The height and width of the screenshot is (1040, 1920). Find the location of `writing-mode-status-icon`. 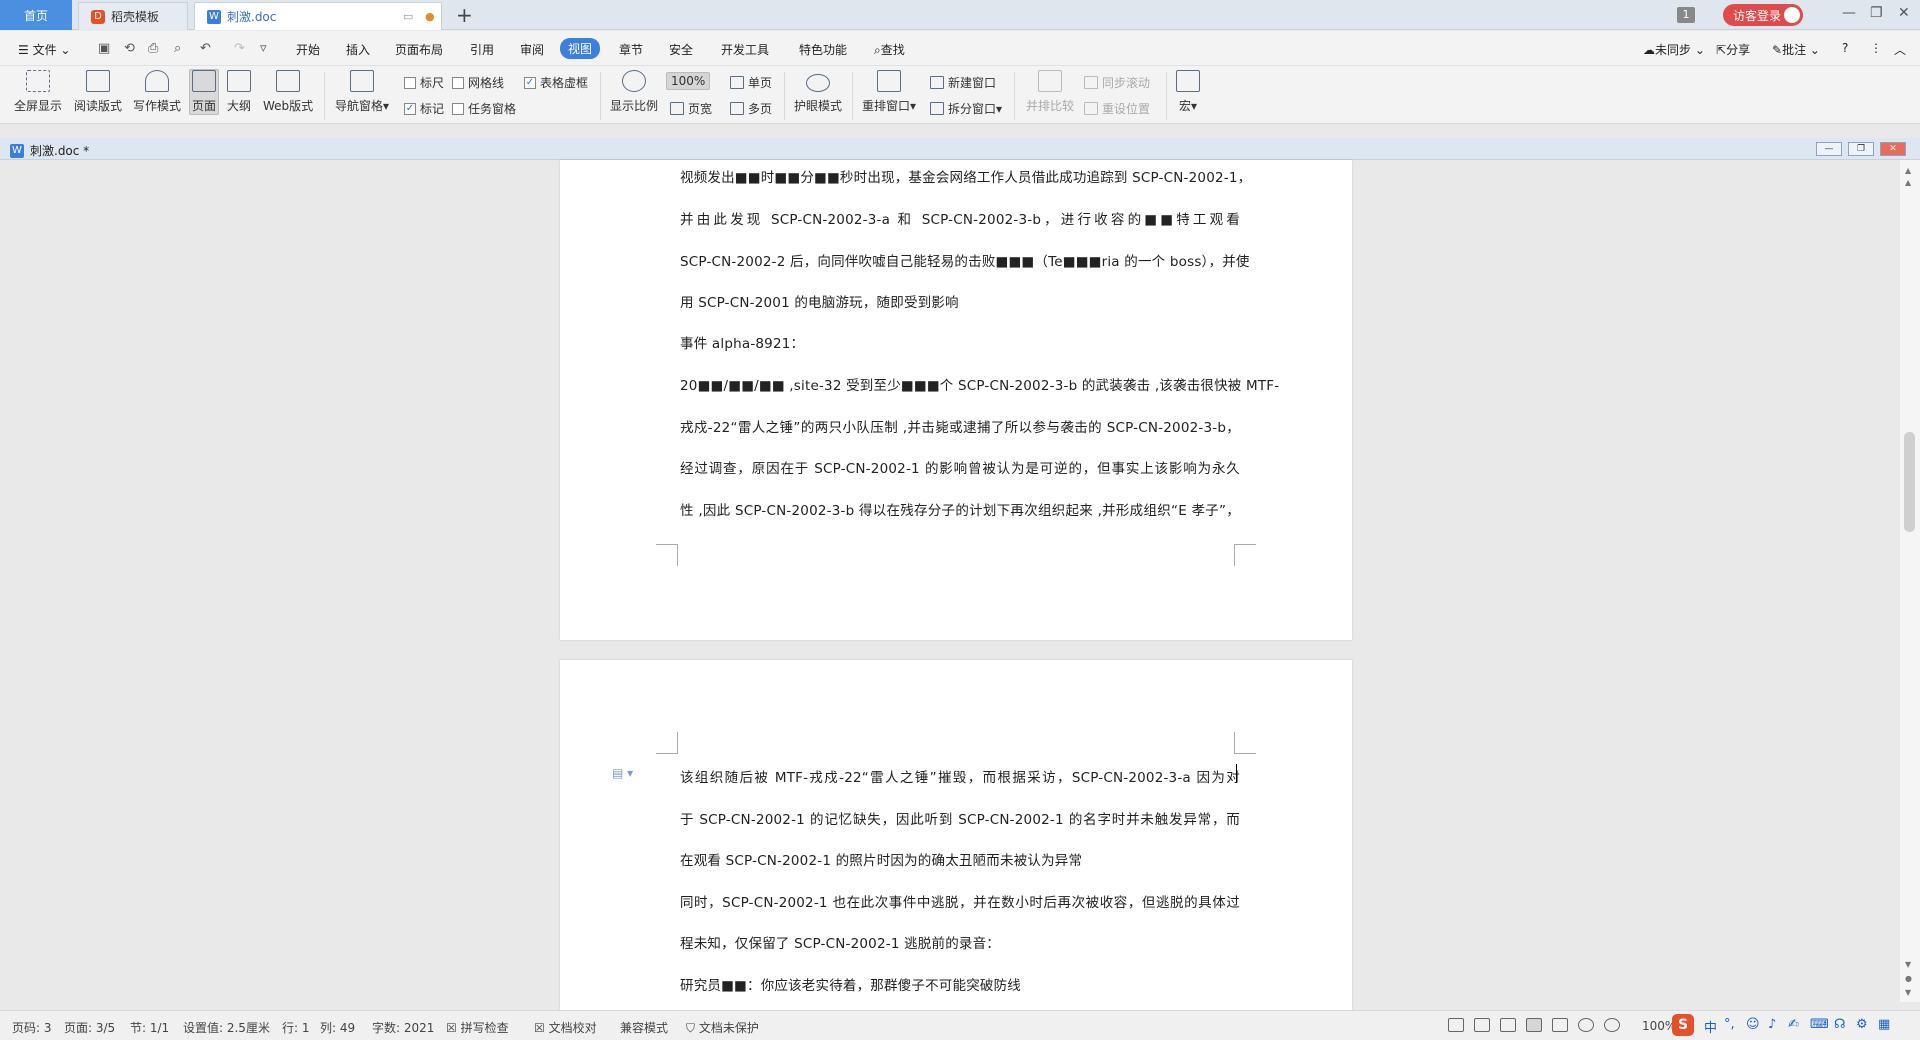

writing-mode-status-icon is located at coordinates (1508, 1025).